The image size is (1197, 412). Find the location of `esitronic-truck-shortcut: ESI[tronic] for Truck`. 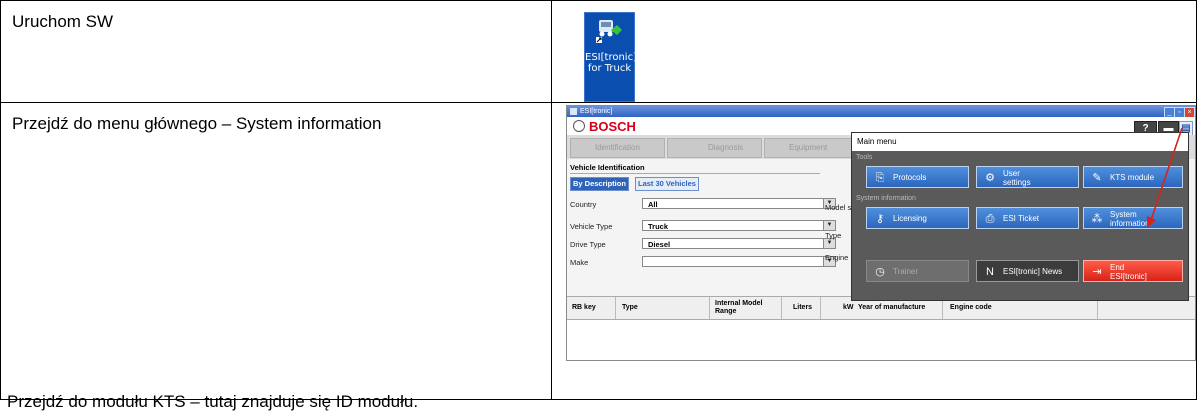

esitronic-truck-shortcut: ESI[tronic] for Truck is located at coordinates (610, 57).